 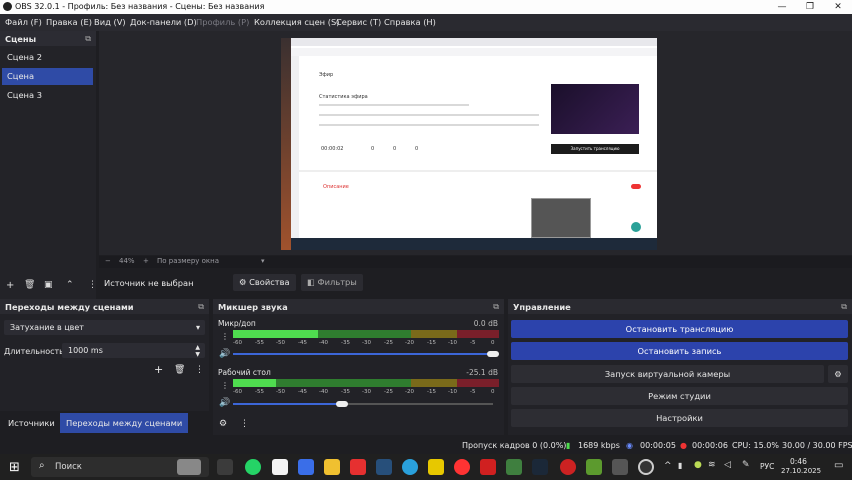 I want to click on settings-app-icon, so click(x=620, y=467).